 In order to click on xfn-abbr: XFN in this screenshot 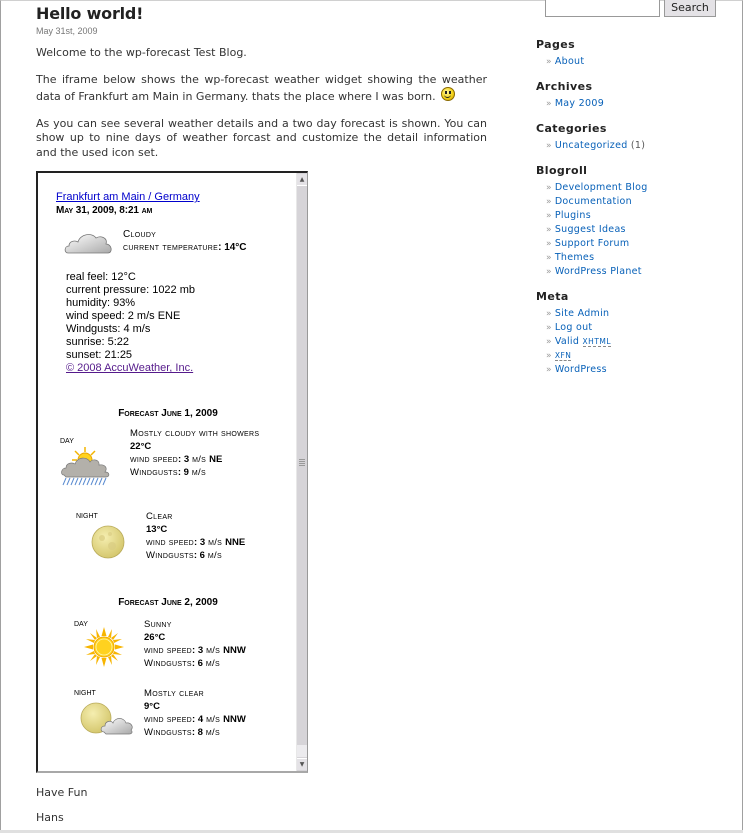, I will do `click(563, 356)`.